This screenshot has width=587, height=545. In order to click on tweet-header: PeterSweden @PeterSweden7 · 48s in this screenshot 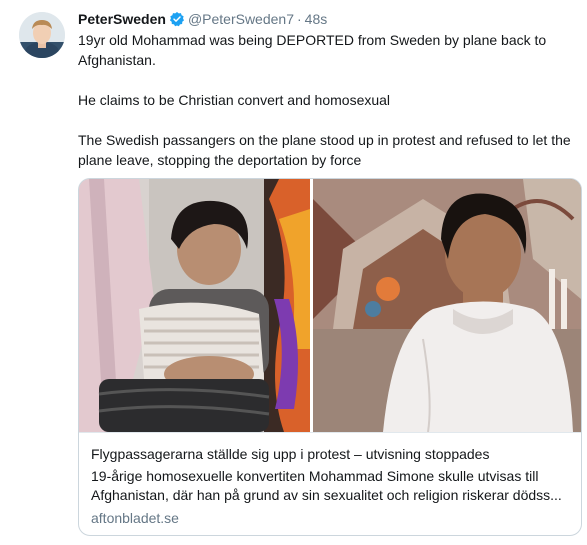, I will do `click(202, 20)`.